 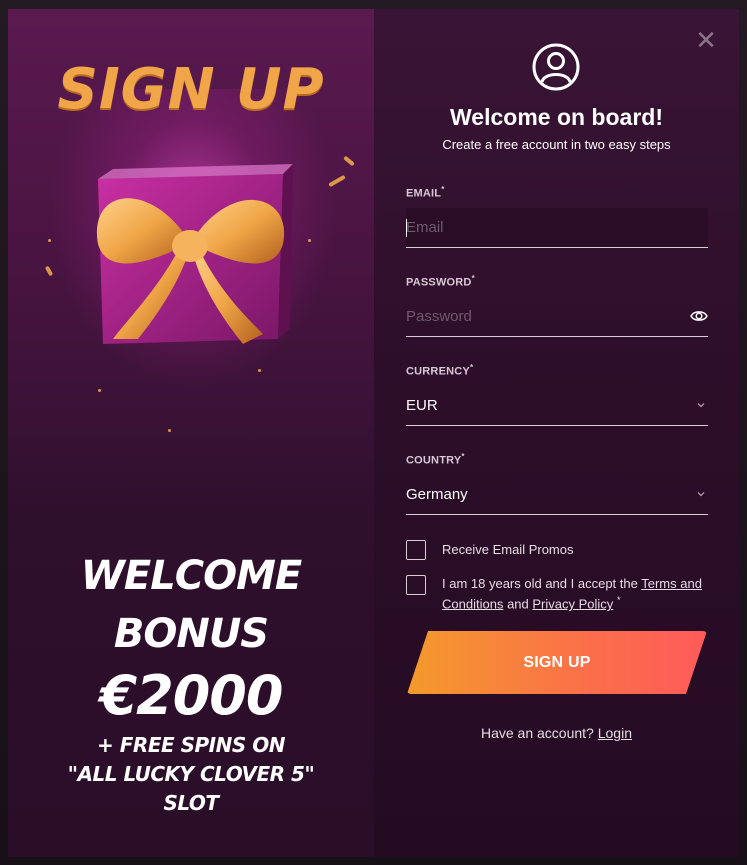 I want to click on password-field-group: PASSWORD*, so click(x=557, y=305).